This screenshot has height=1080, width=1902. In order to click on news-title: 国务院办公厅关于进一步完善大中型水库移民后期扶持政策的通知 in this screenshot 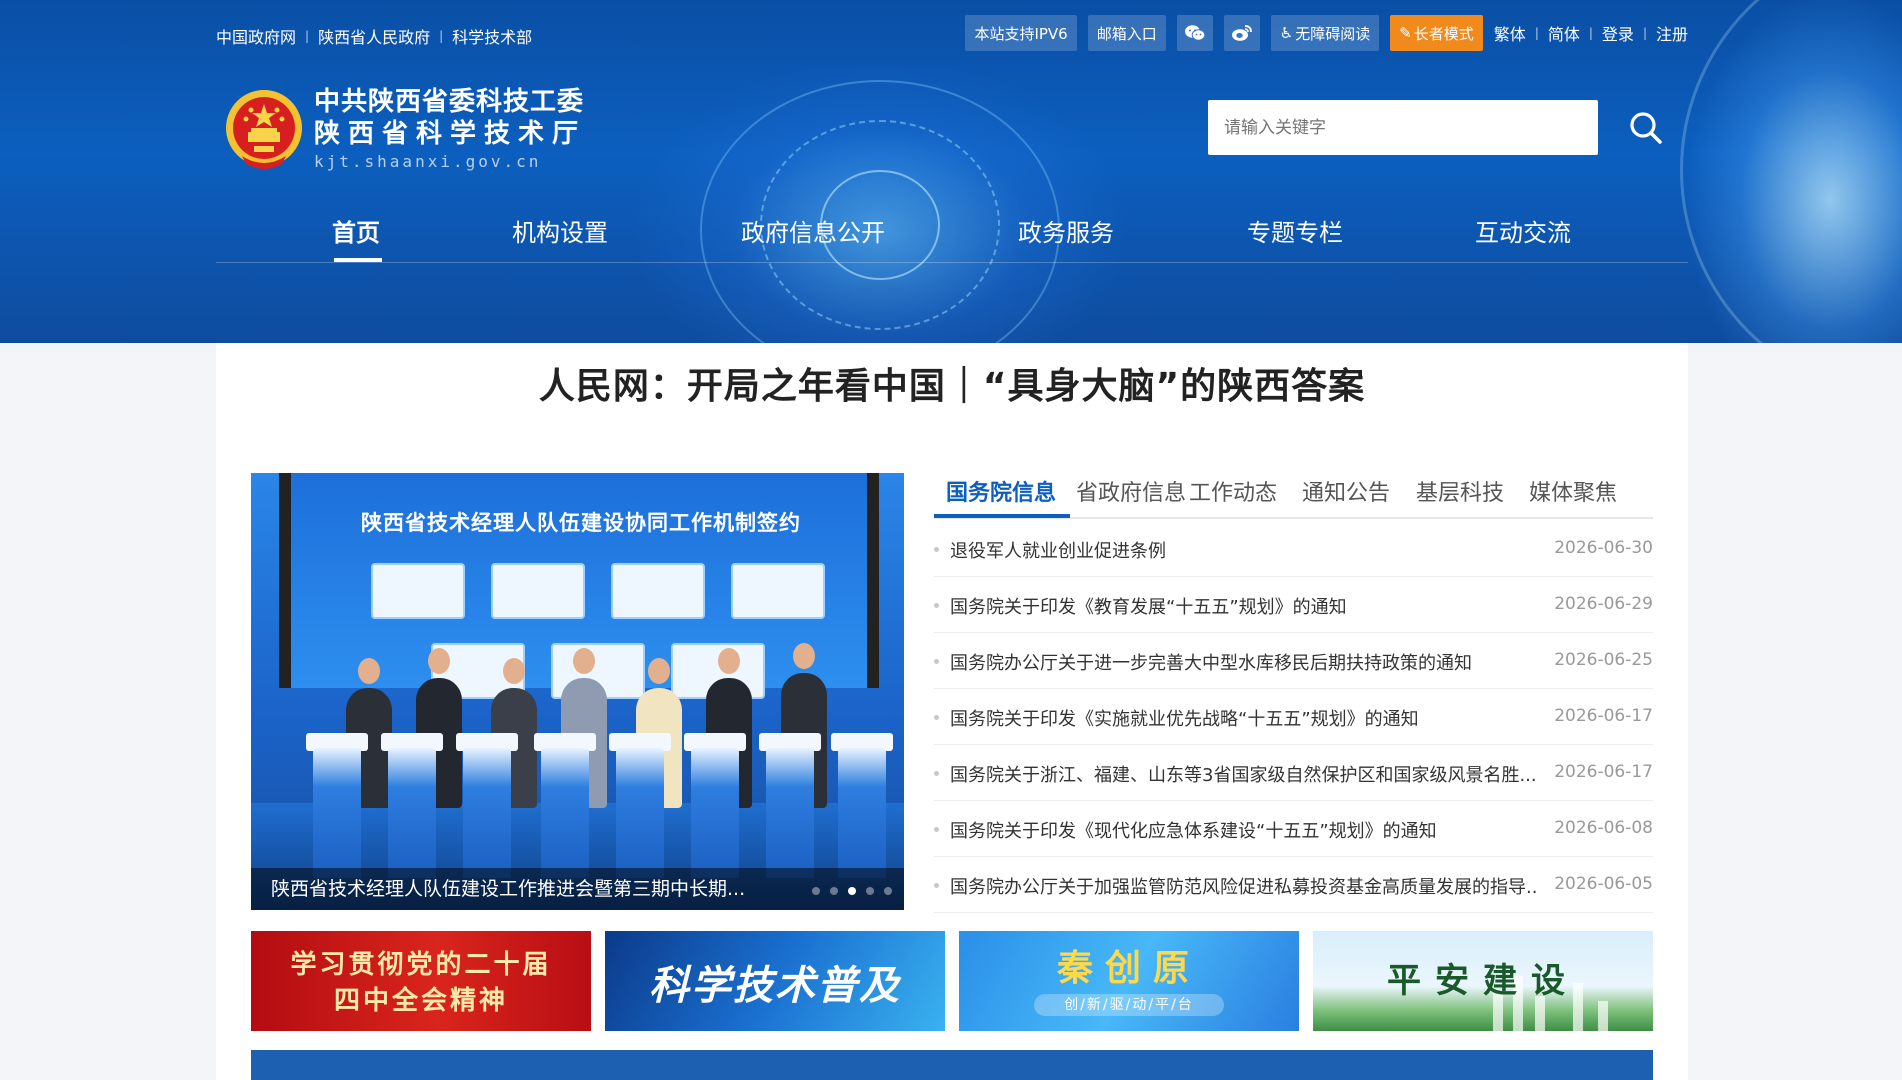, I will do `click(1244, 662)`.